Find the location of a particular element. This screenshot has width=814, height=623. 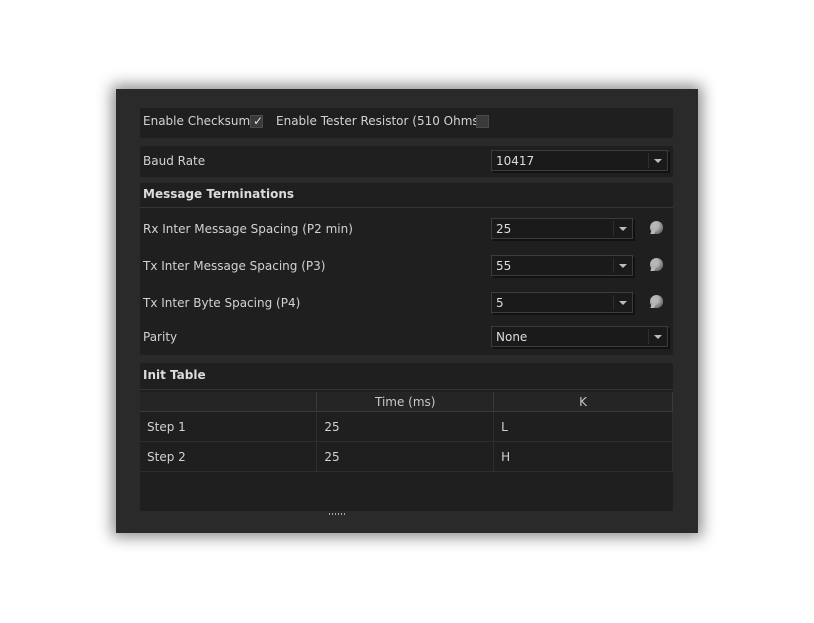

init-table-title: Init Table is located at coordinates (174, 375).